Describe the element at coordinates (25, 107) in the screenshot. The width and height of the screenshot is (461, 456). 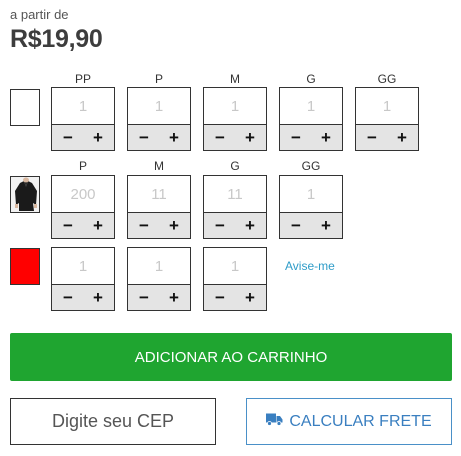
I see `color-swatch-white` at that location.